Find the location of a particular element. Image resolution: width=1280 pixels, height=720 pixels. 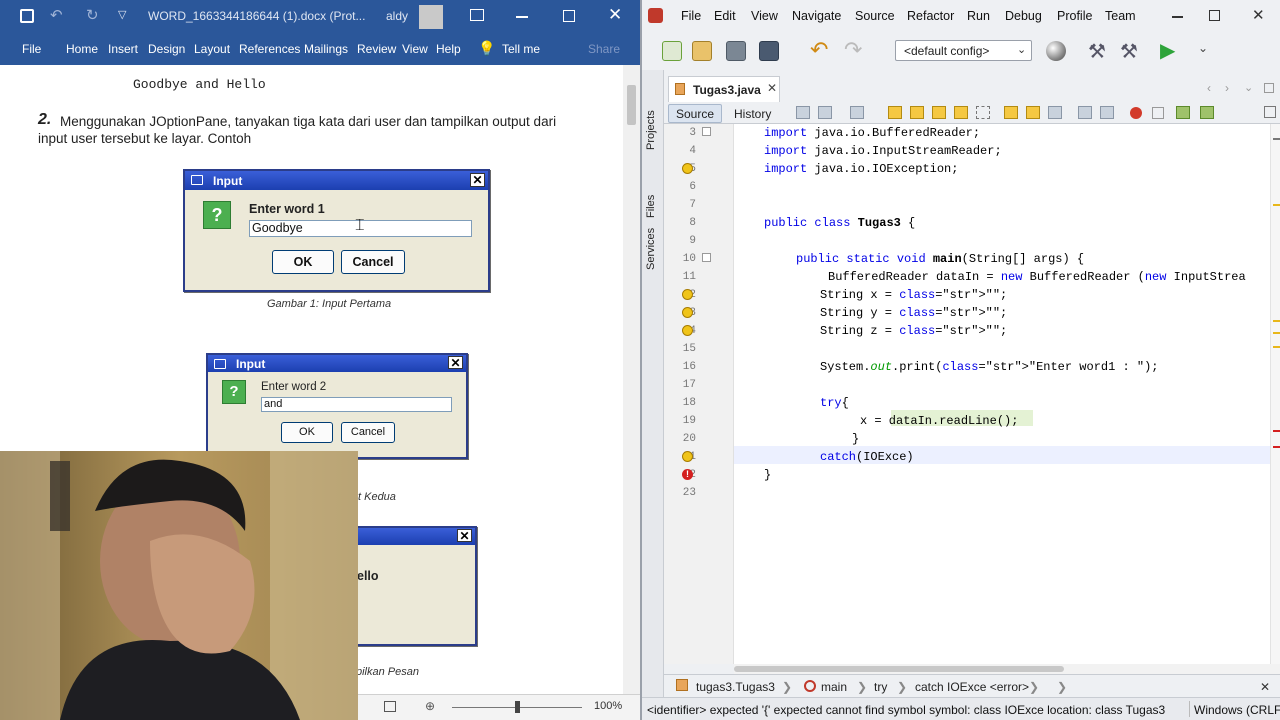

zoom-slider-thumb is located at coordinates (517, 707).